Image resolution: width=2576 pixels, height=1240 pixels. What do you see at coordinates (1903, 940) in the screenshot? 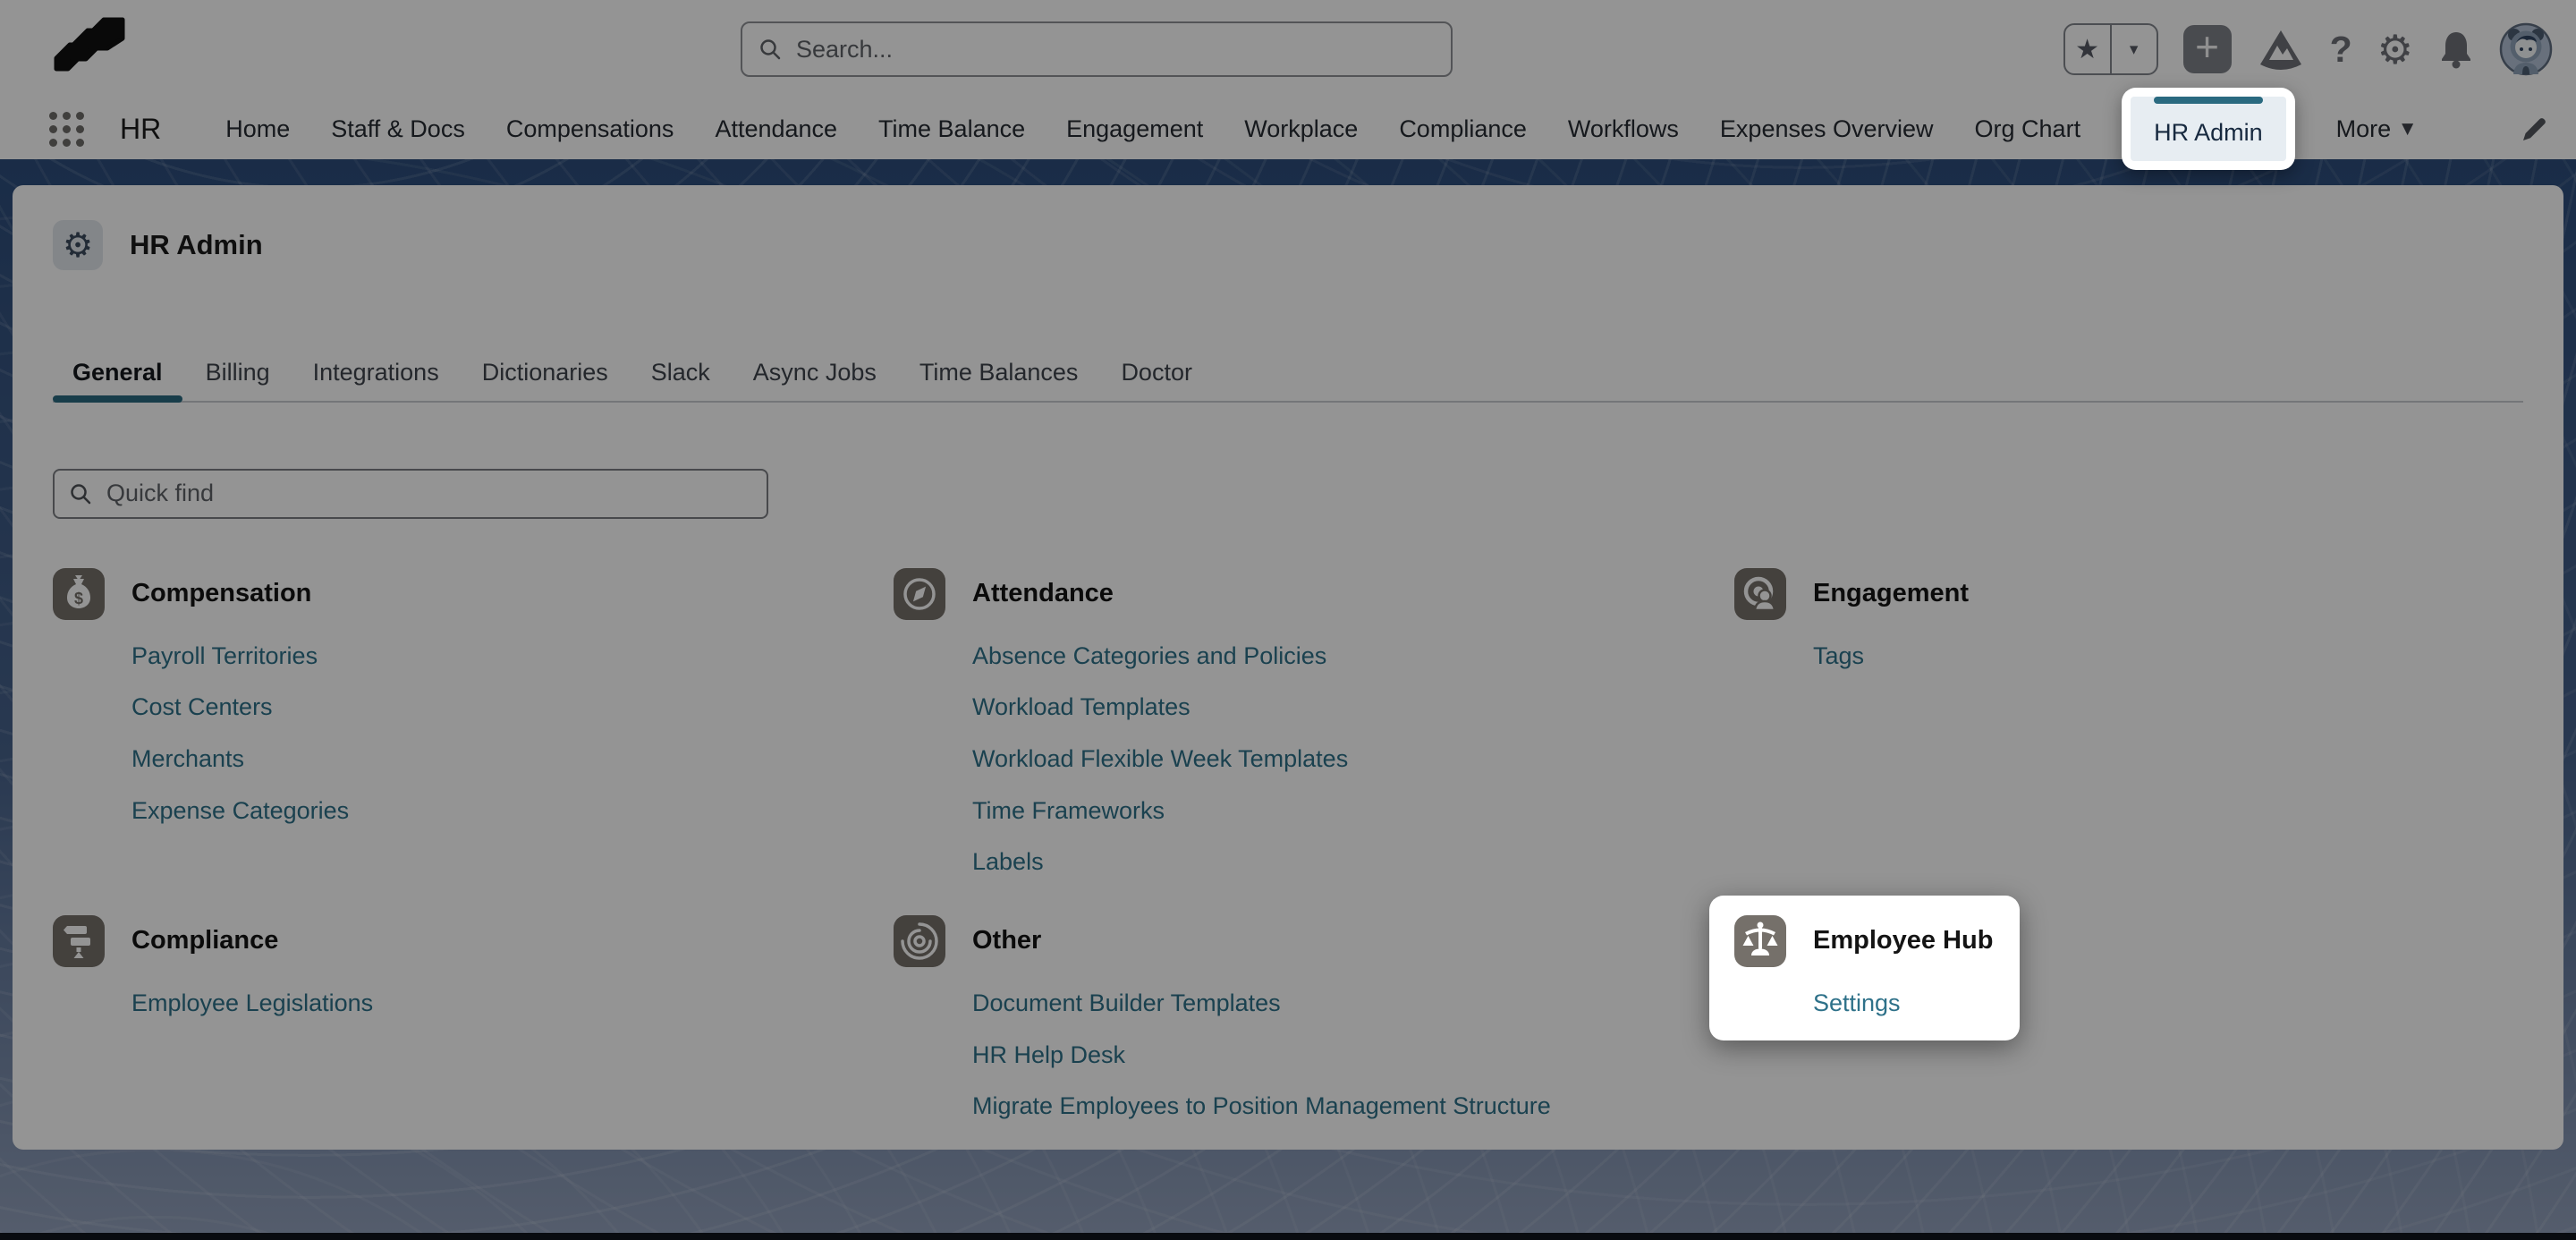
I see `section-title: Employee Hub` at bounding box center [1903, 940].